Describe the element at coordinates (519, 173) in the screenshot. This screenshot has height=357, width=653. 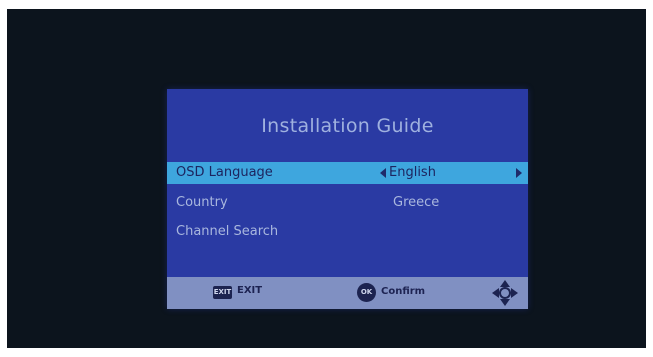
I see `right-arrow-icon` at that location.